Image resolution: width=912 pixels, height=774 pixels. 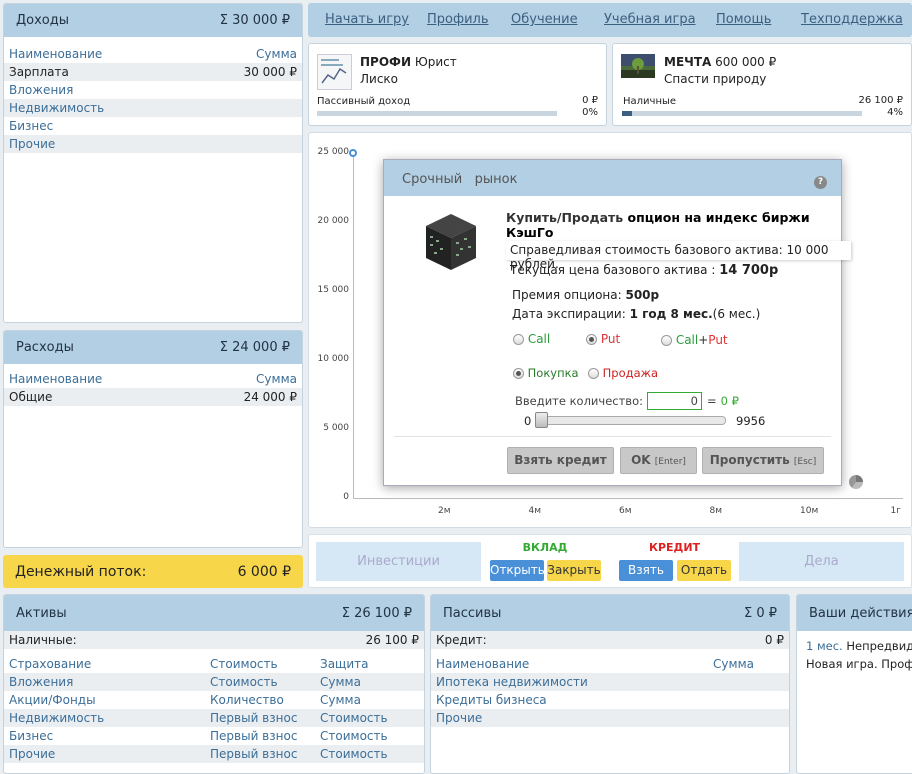 I want to click on nav-training-game: Учебная игра, so click(x=650, y=19).